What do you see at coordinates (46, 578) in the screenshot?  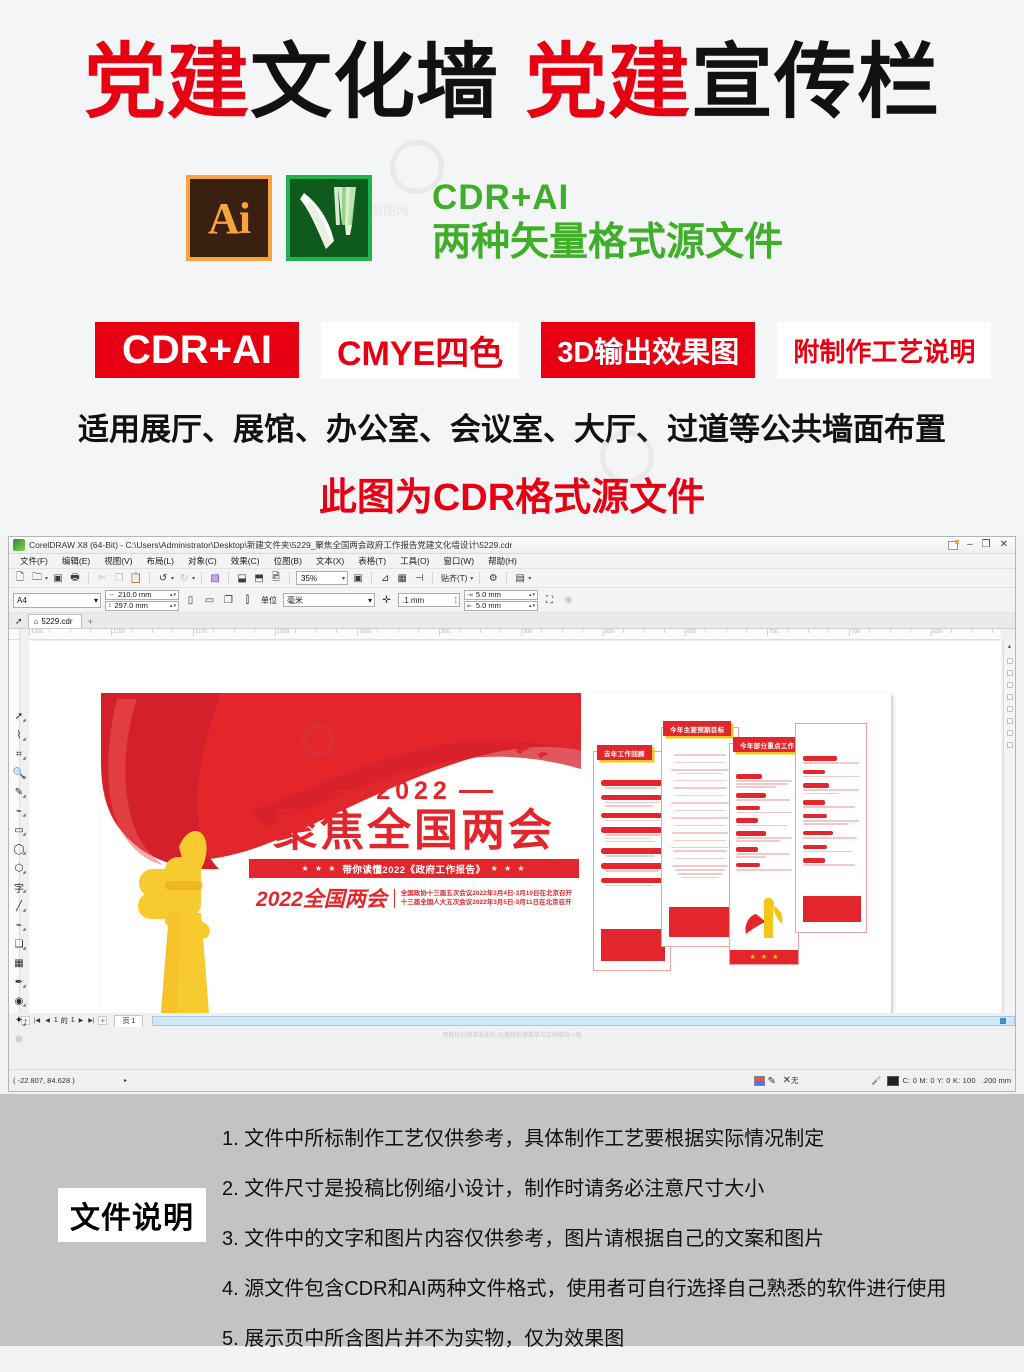 I see `open-dropdown-caret: ▾` at bounding box center [46, 578].